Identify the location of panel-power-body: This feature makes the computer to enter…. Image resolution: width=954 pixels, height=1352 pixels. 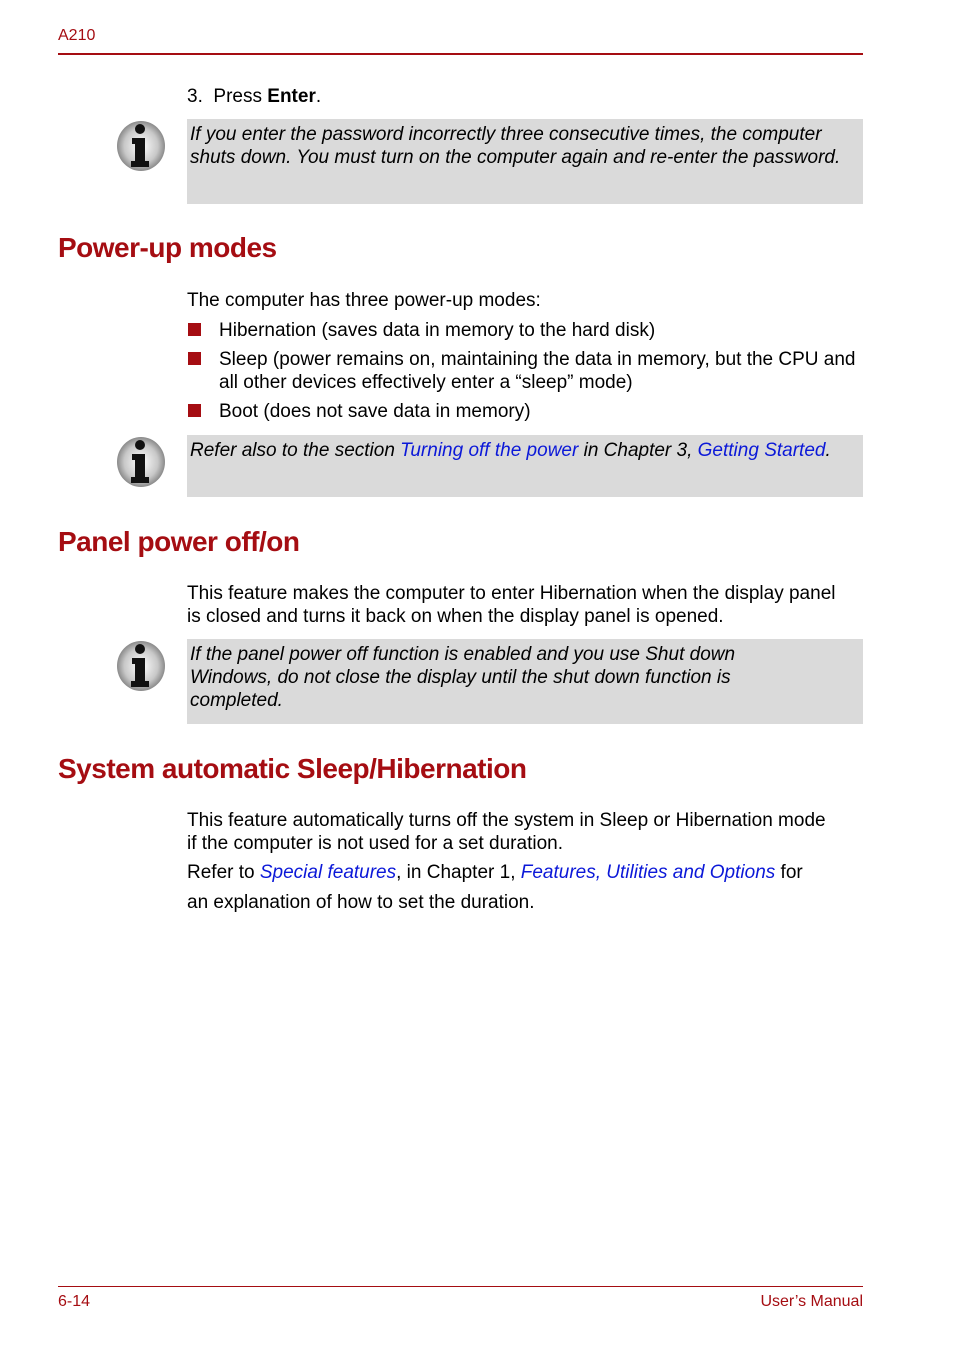
(511, 605).